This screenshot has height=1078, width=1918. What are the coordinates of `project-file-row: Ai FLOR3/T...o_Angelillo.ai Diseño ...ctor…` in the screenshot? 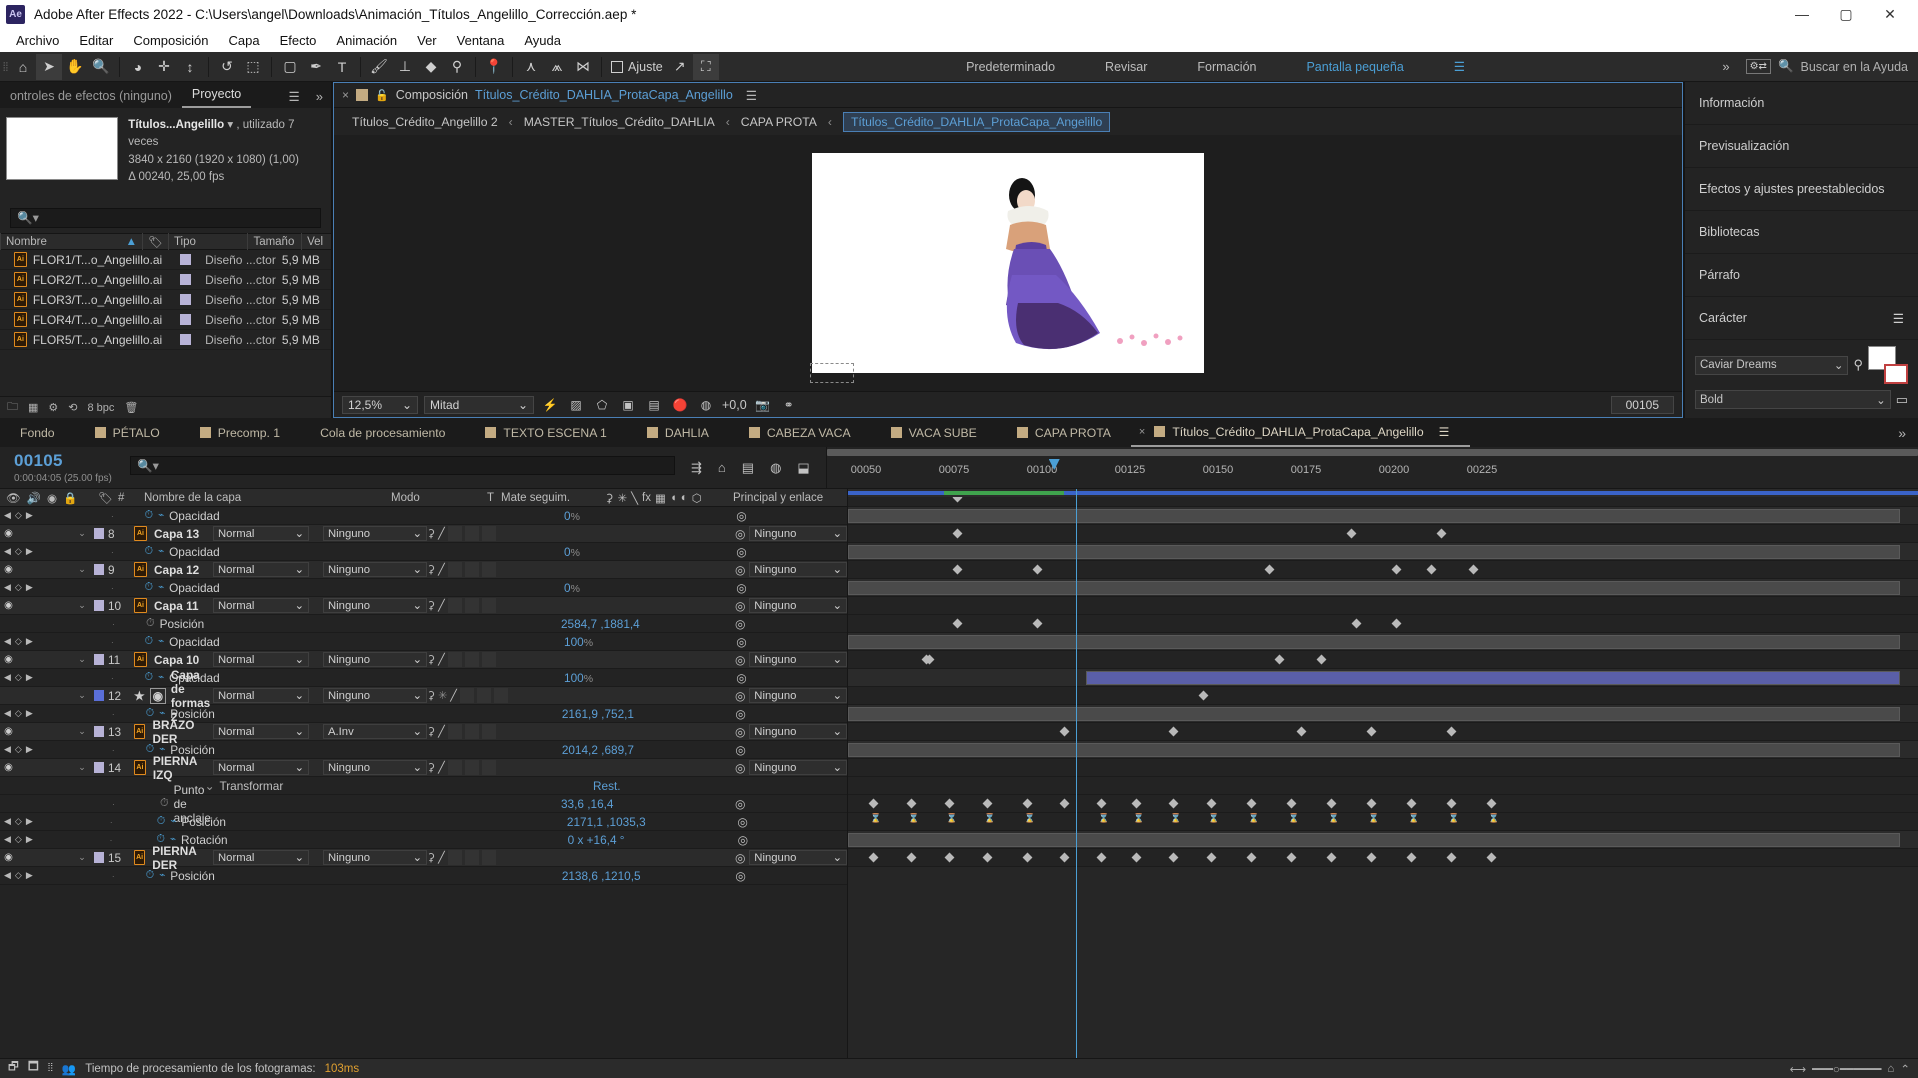 It's located at (165, 300).